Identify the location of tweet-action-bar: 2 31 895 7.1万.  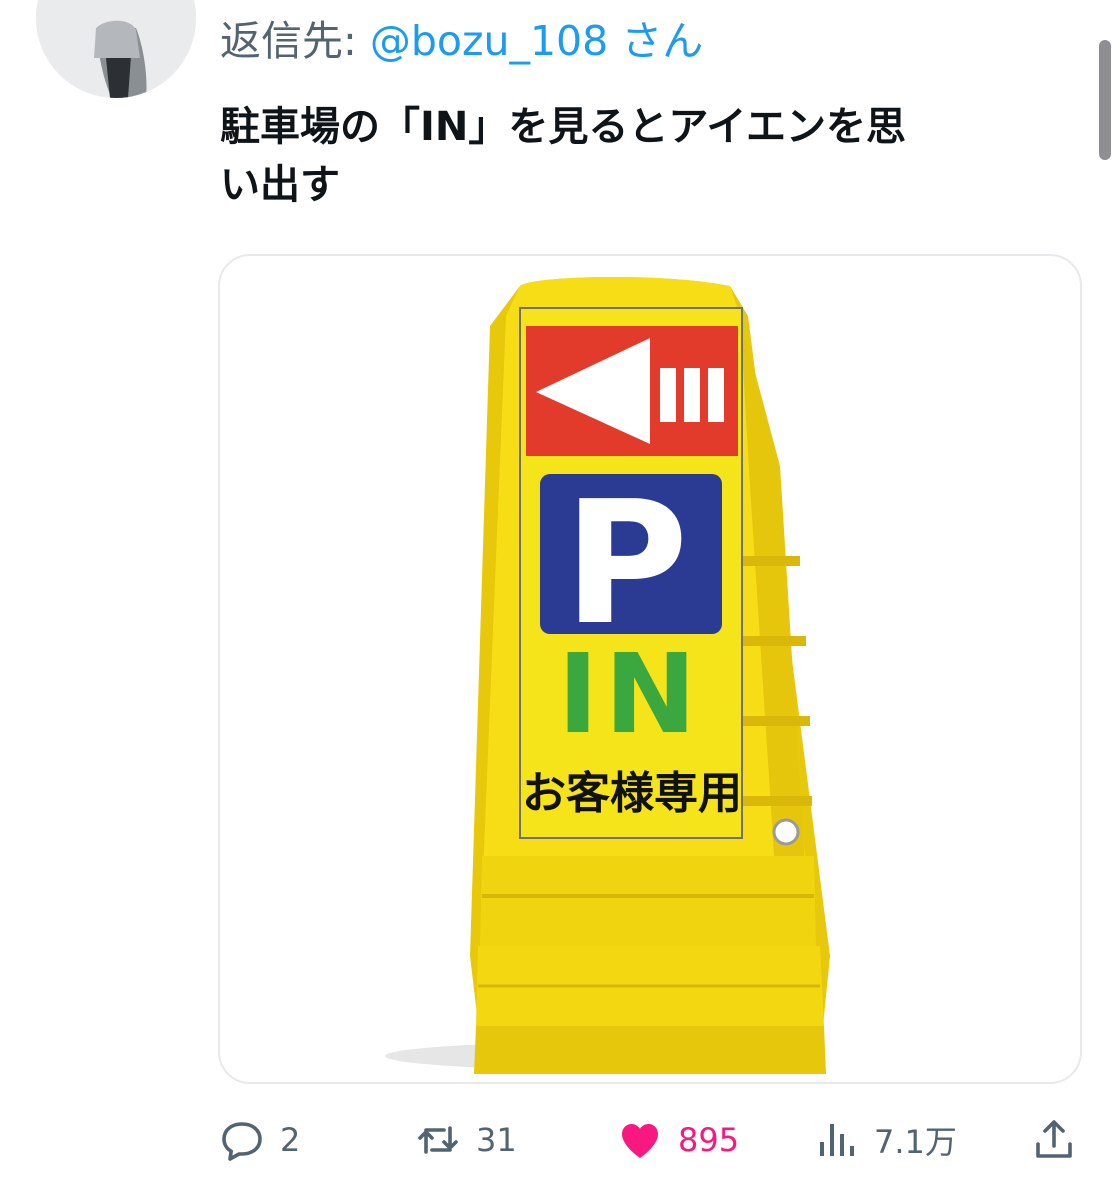
(558, 1140).